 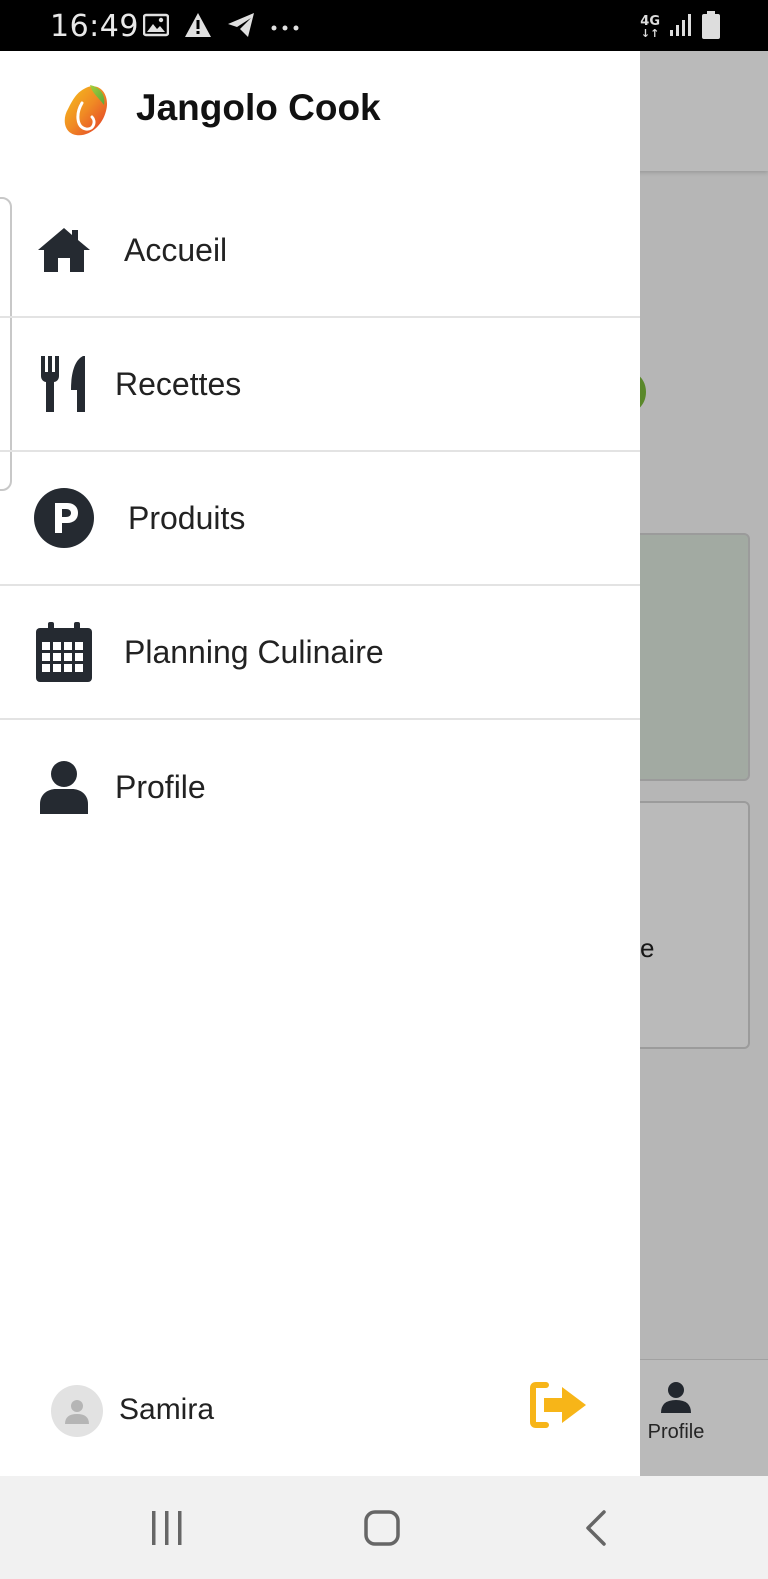 I want to click on battery-icon, so click(x=711, y=27).